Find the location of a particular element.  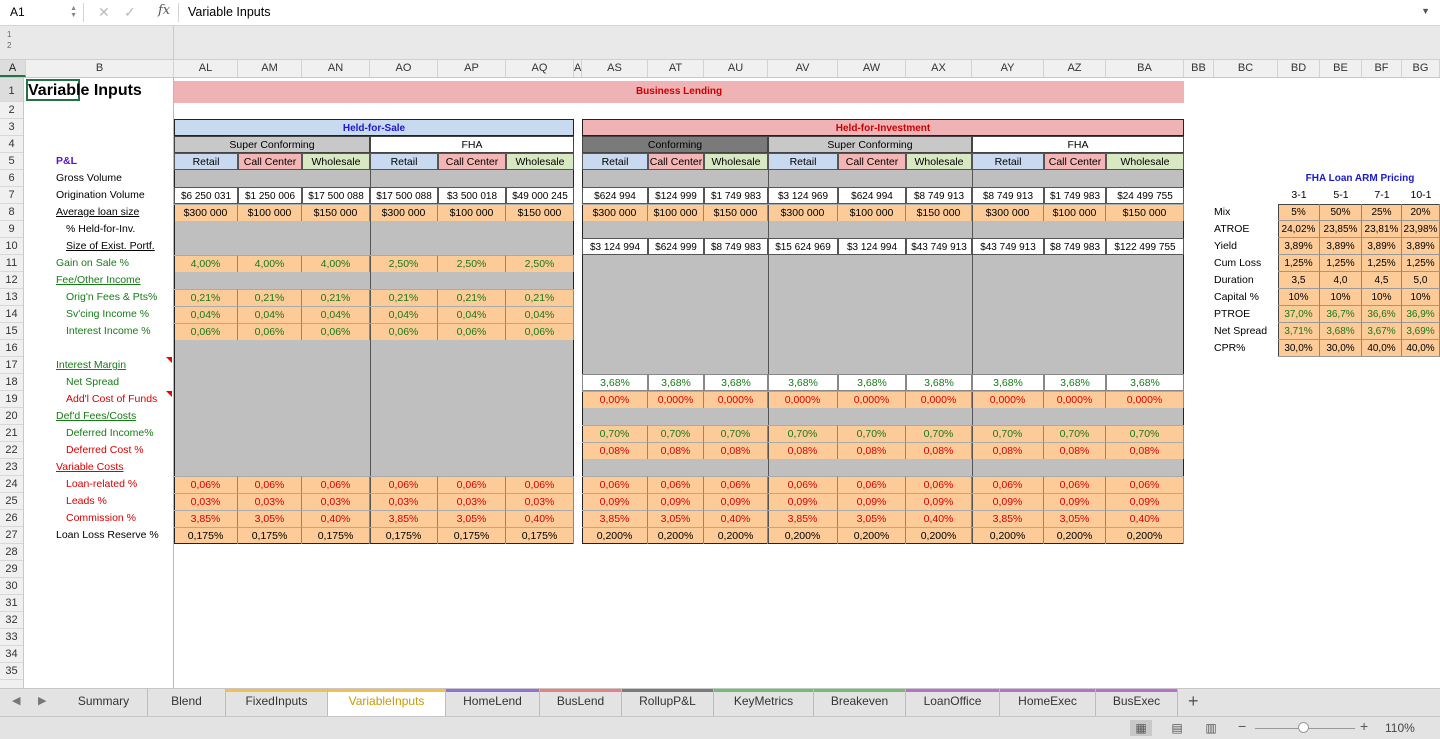

value-cell: $8 749 983 is located at coordinates (736, 246).